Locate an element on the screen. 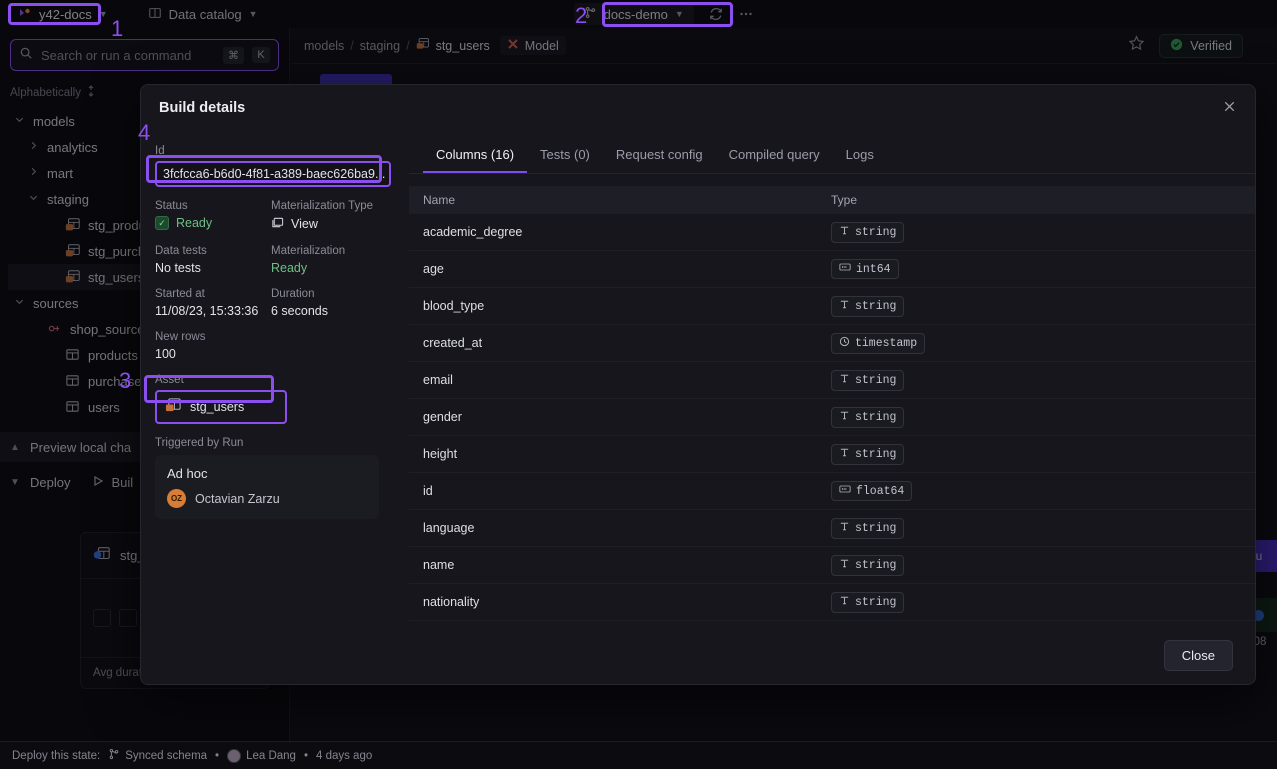 This screenshot has width=1277, height=769. table-row: email string is located at coordinates (832, 380).